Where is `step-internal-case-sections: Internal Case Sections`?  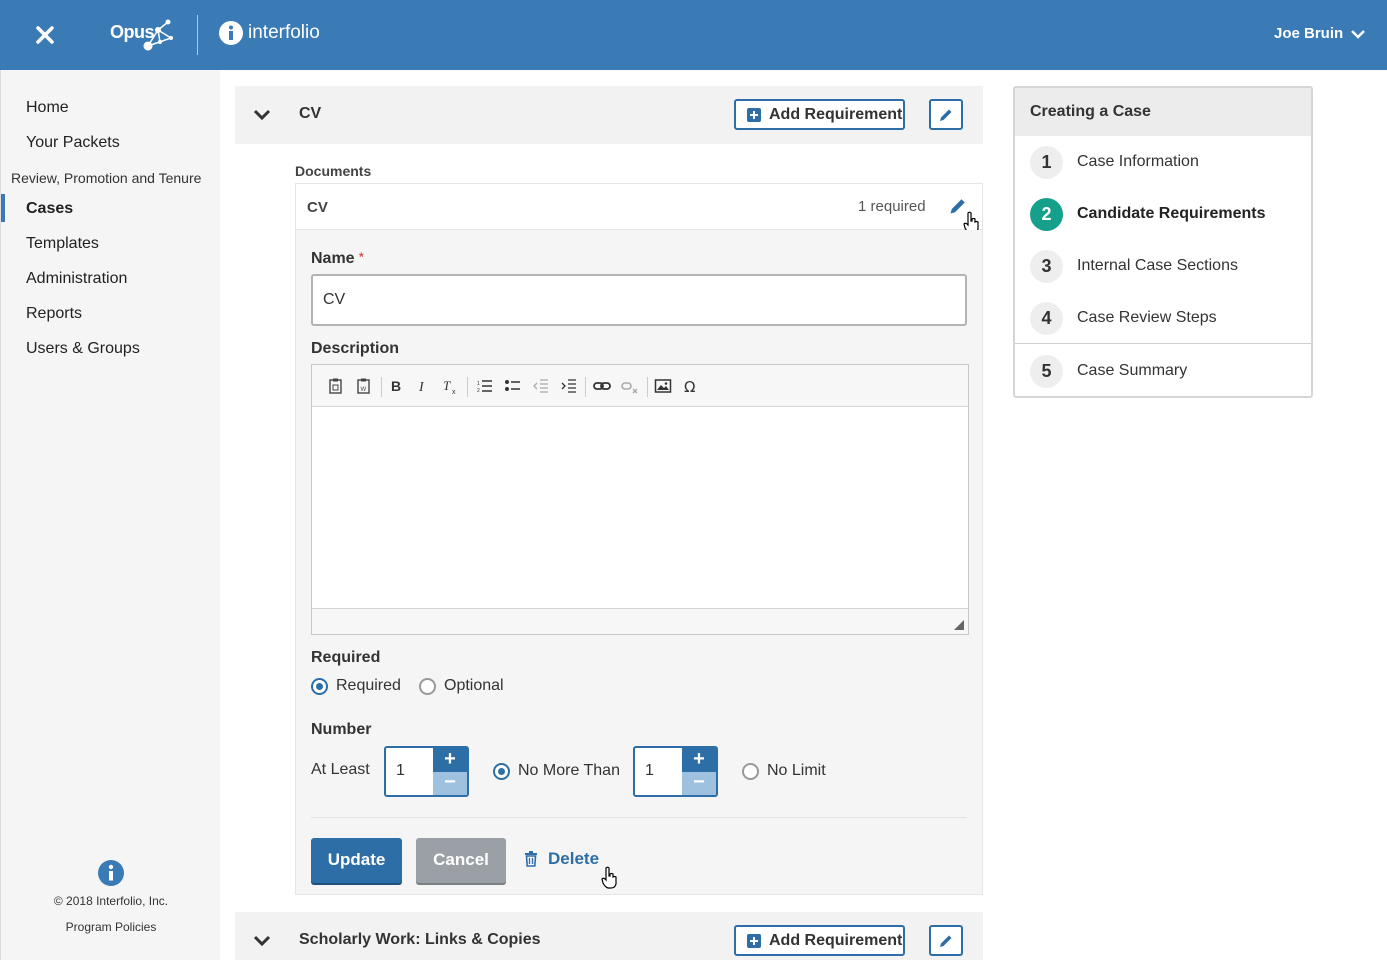 step-internal-case-sections: Internal Case Sections is located at coordinates (1157, 266).